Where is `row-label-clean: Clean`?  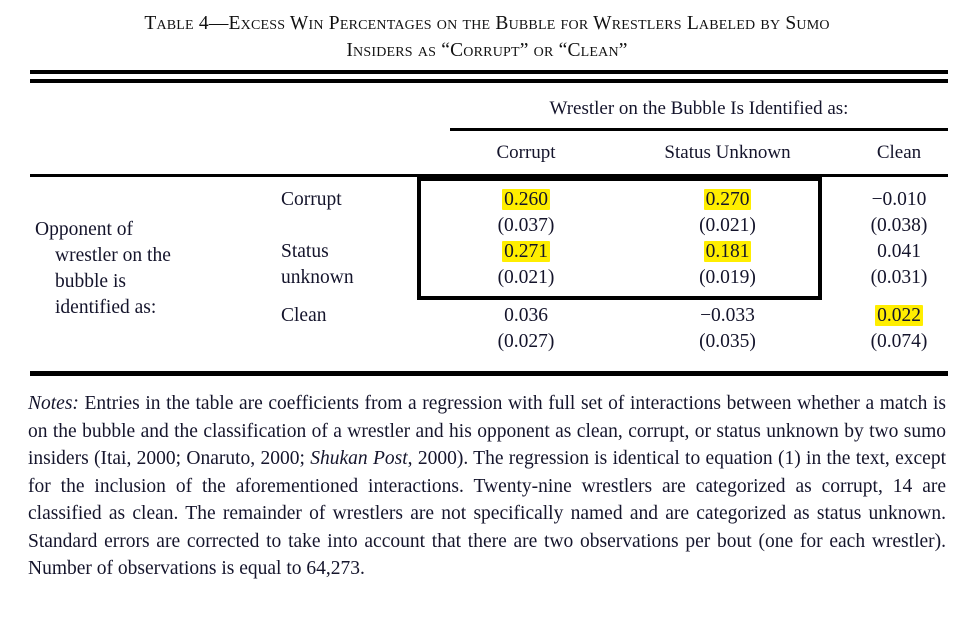 row-label-clean: Clean is located at coordinates (304, 315).